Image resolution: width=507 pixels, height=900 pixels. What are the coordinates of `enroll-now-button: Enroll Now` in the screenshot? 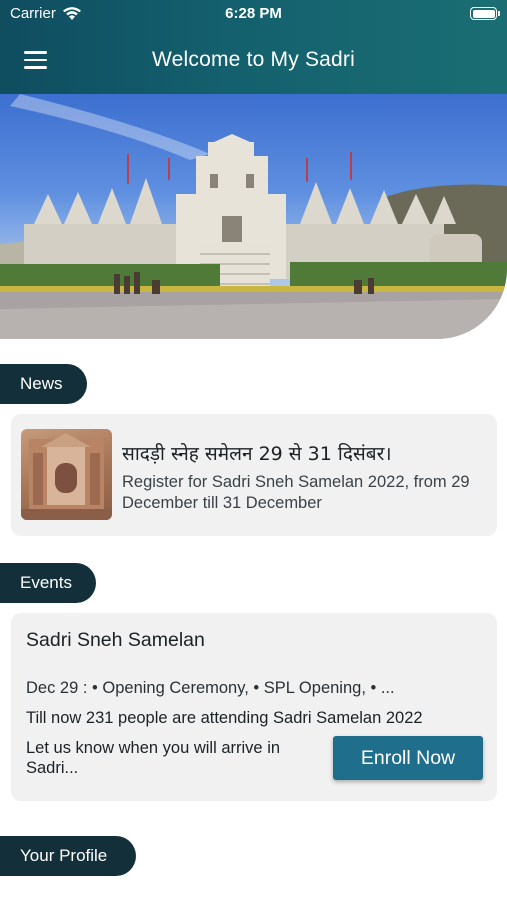 It's located at (408, 758).